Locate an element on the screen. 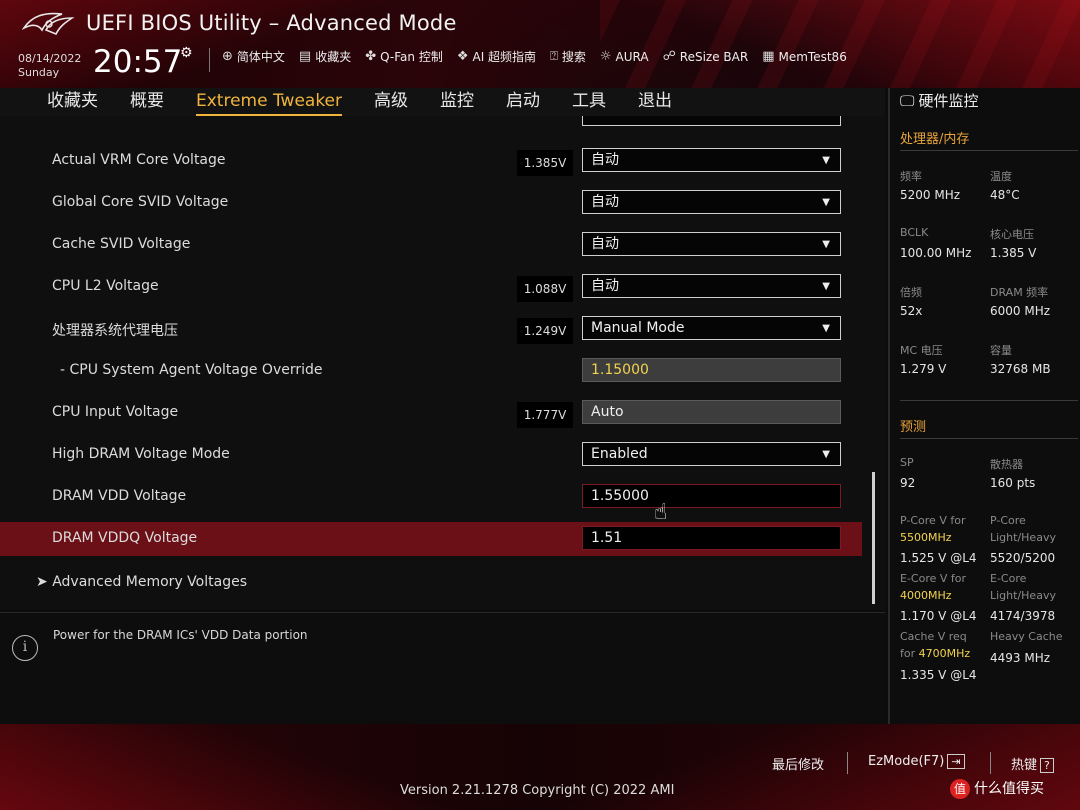  tab-monitor: 监控 is located at coordinates (457, 102).